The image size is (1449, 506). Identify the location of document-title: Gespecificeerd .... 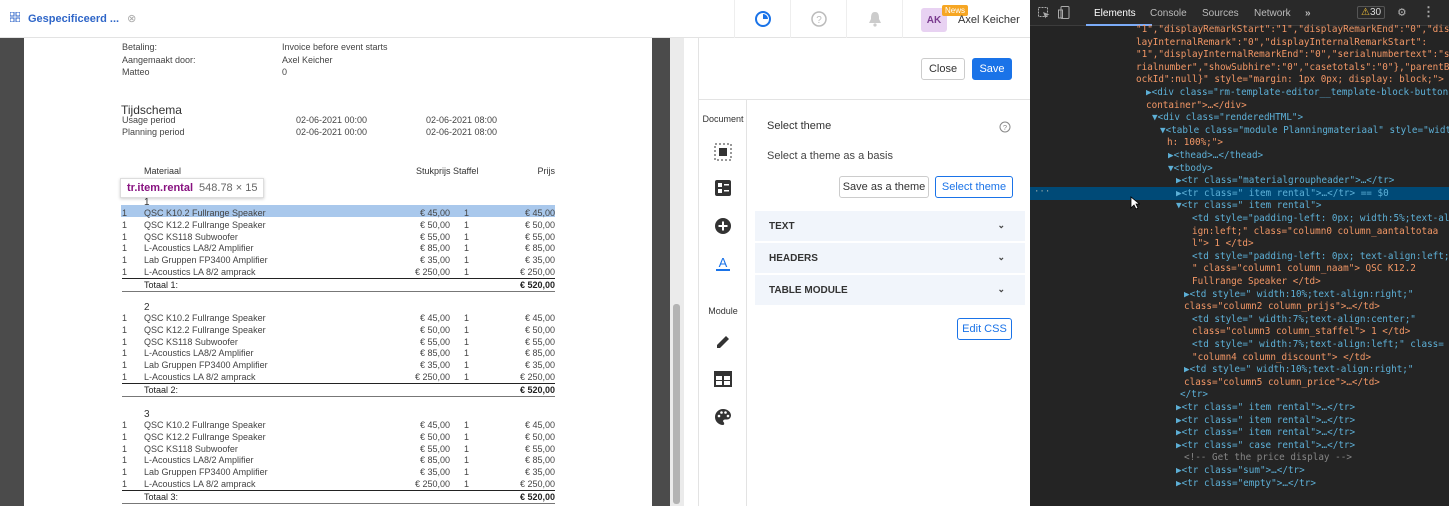
(73, 19).